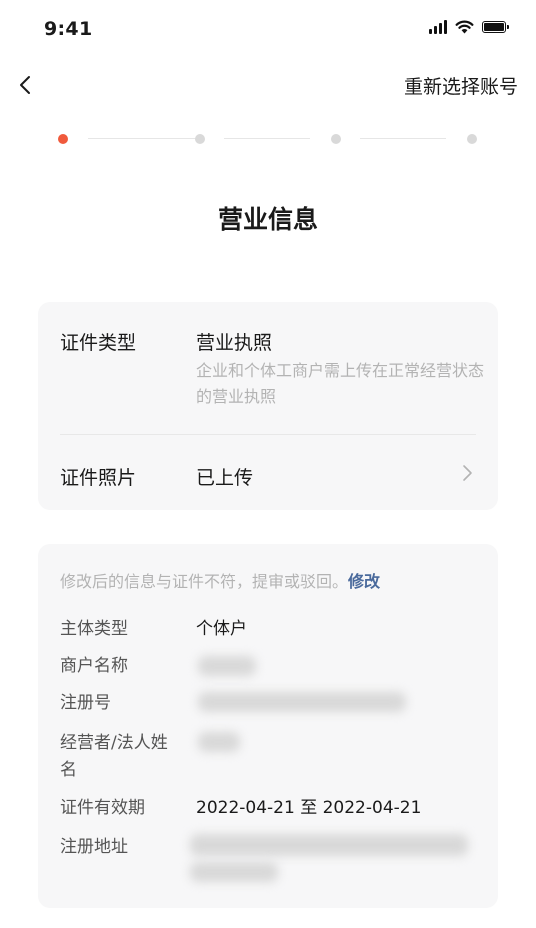 The width and height of the screenshot is (536, 928). I want to click on back-button, so click(27, 85).